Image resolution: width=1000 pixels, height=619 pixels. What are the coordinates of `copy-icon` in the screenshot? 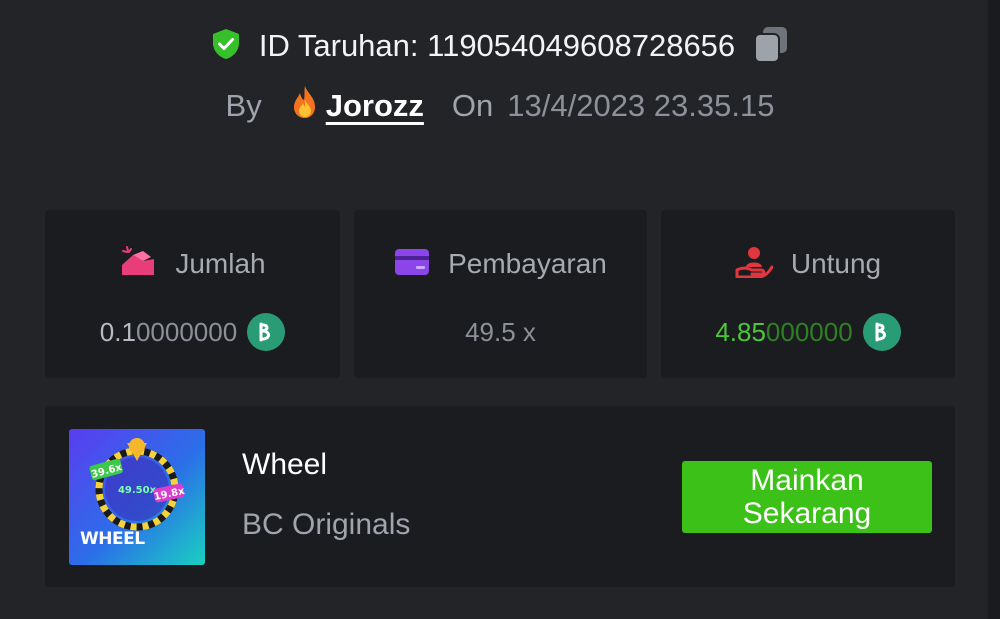 It's located at (771, 46).